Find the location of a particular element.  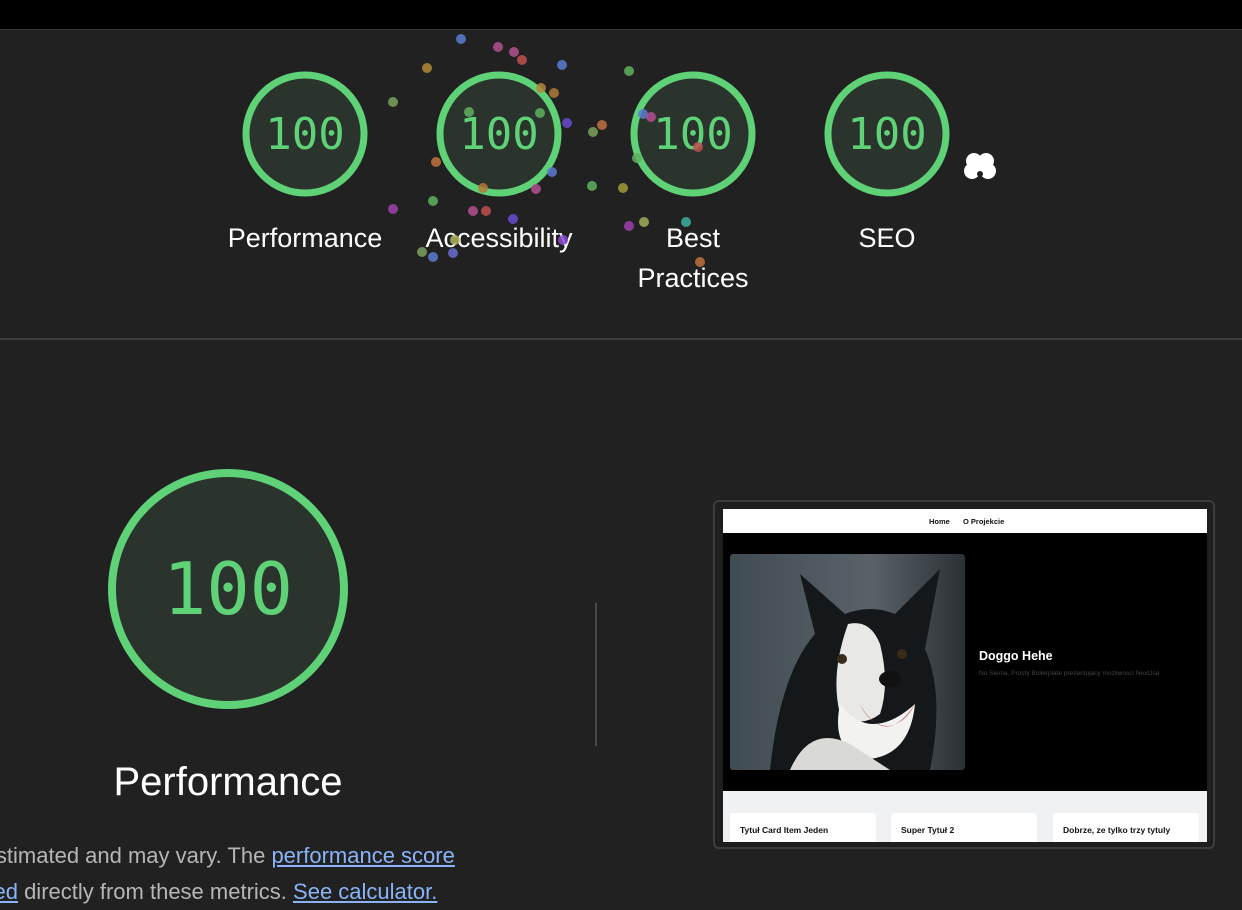

preview-card-title: Dobrze, ze tylko trzy tytuly is located at coordinates (1117, 830).